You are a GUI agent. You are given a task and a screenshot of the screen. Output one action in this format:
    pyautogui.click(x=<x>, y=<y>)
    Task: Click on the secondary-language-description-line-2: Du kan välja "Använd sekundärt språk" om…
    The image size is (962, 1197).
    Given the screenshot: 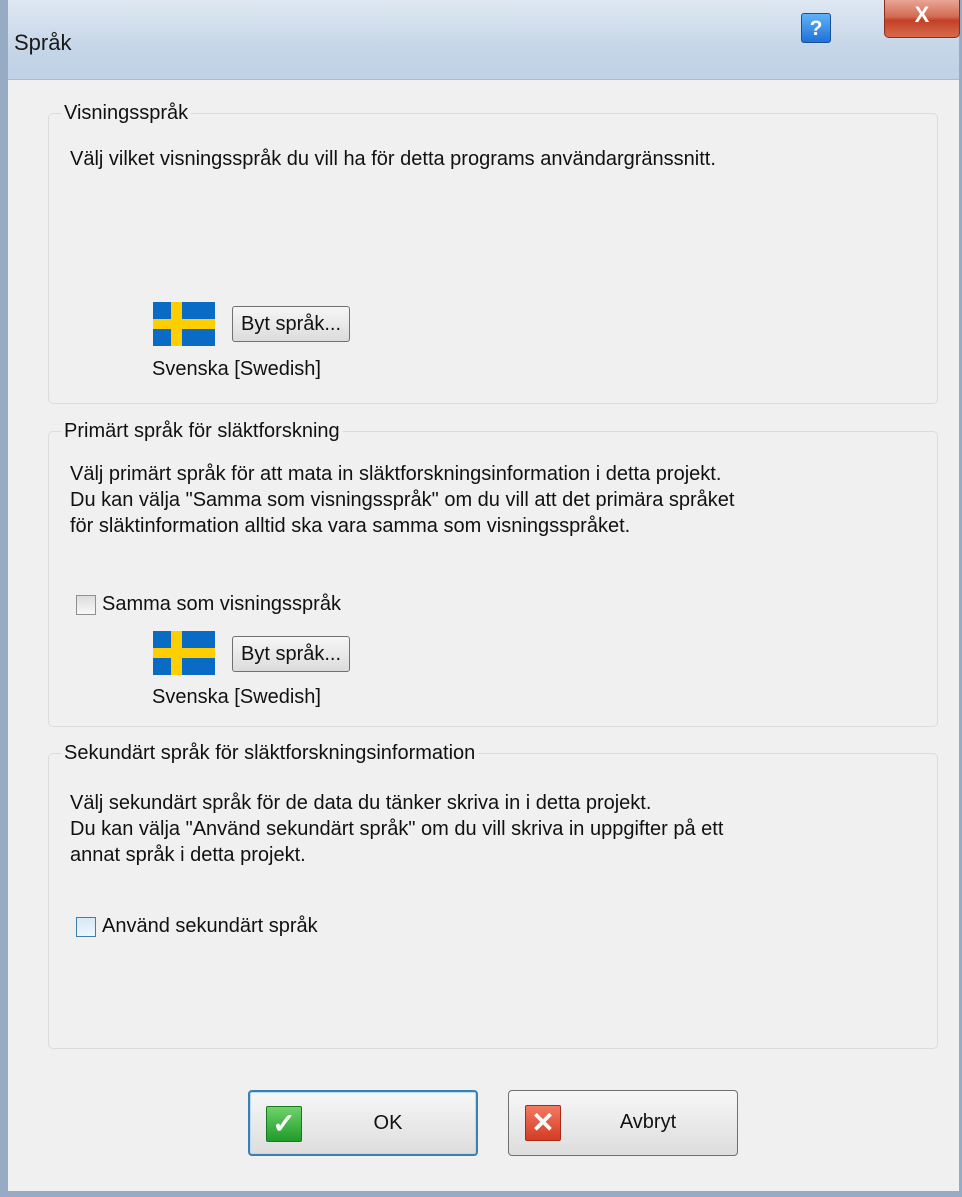 What is the action you would take?
    pyautogui.click(x=397, y=829)
    